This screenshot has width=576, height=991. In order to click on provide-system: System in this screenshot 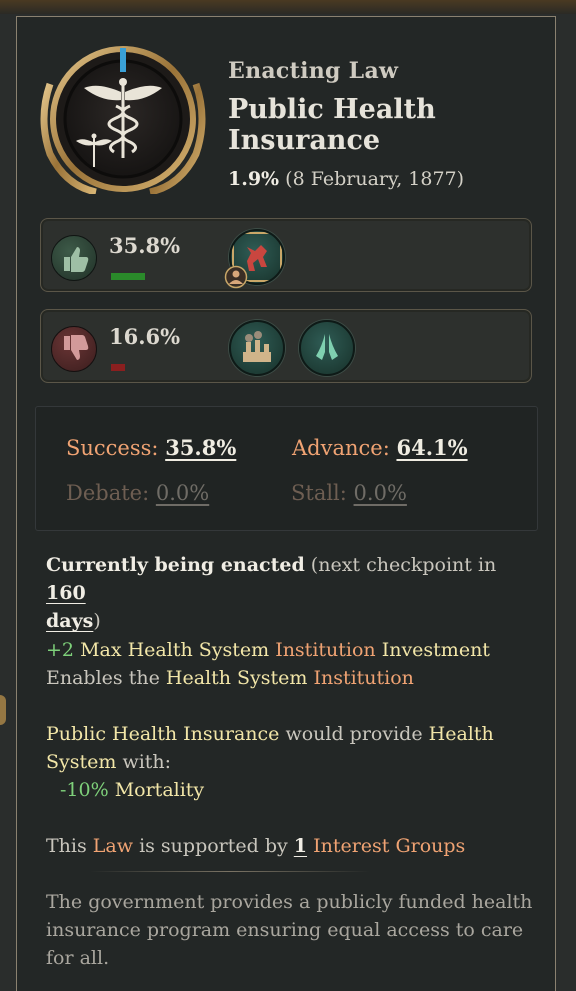, I will do `click(81, 762)`.